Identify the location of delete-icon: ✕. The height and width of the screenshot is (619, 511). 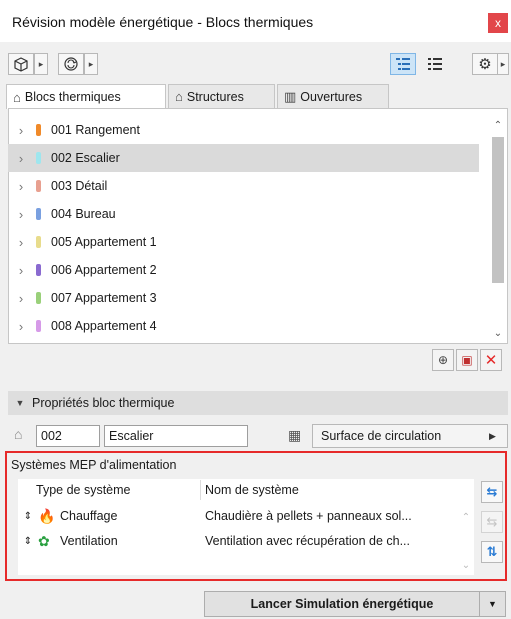
(491, 360).